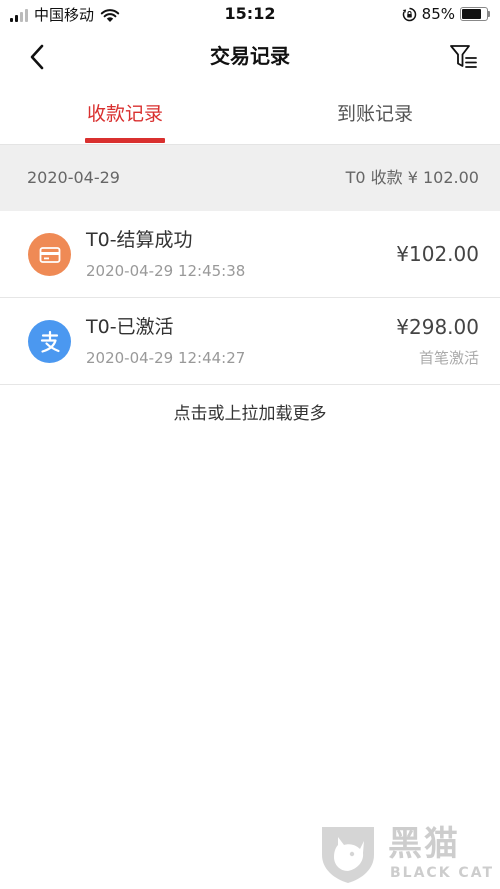 The width and height of the screenshot is (500, 889). I want to click on battery-icon, so click(475, 14).